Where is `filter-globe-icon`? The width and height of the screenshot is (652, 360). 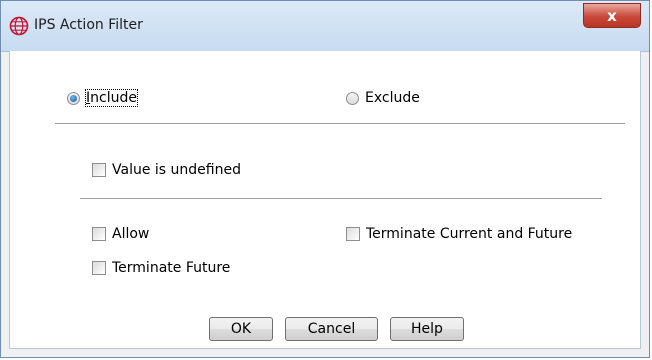 filter-globe-icon is located at coordinates (19, 26).